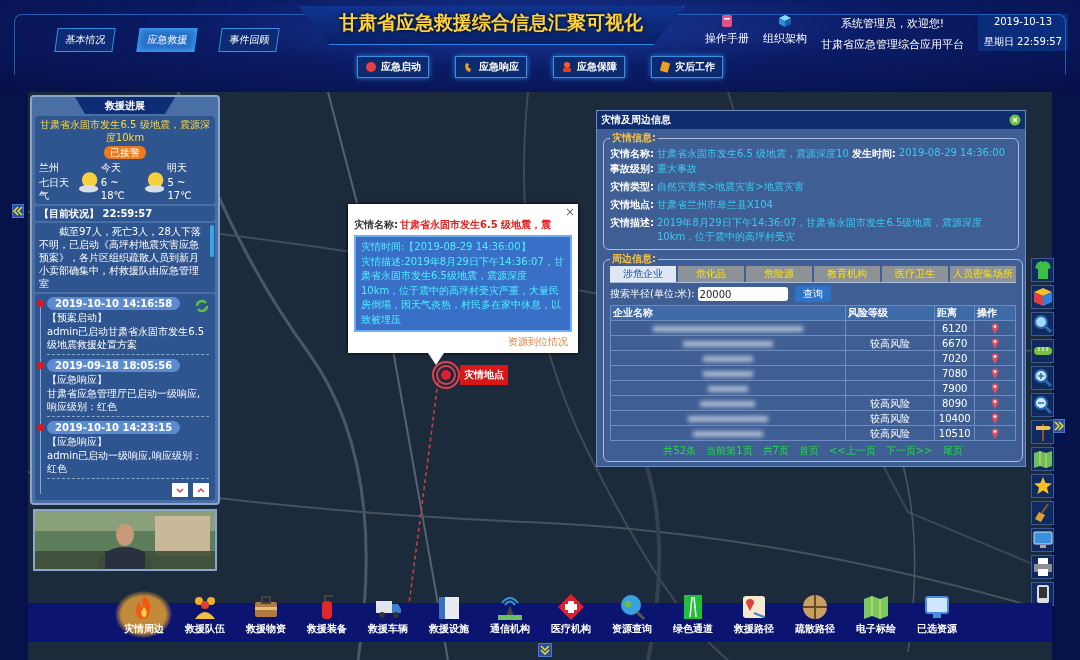  What do you see at coordinates (892, 44) in the screenshot?
I see `platform-name: 甘肃省应急管理综合应用平台` at bounding box center [892, 44].